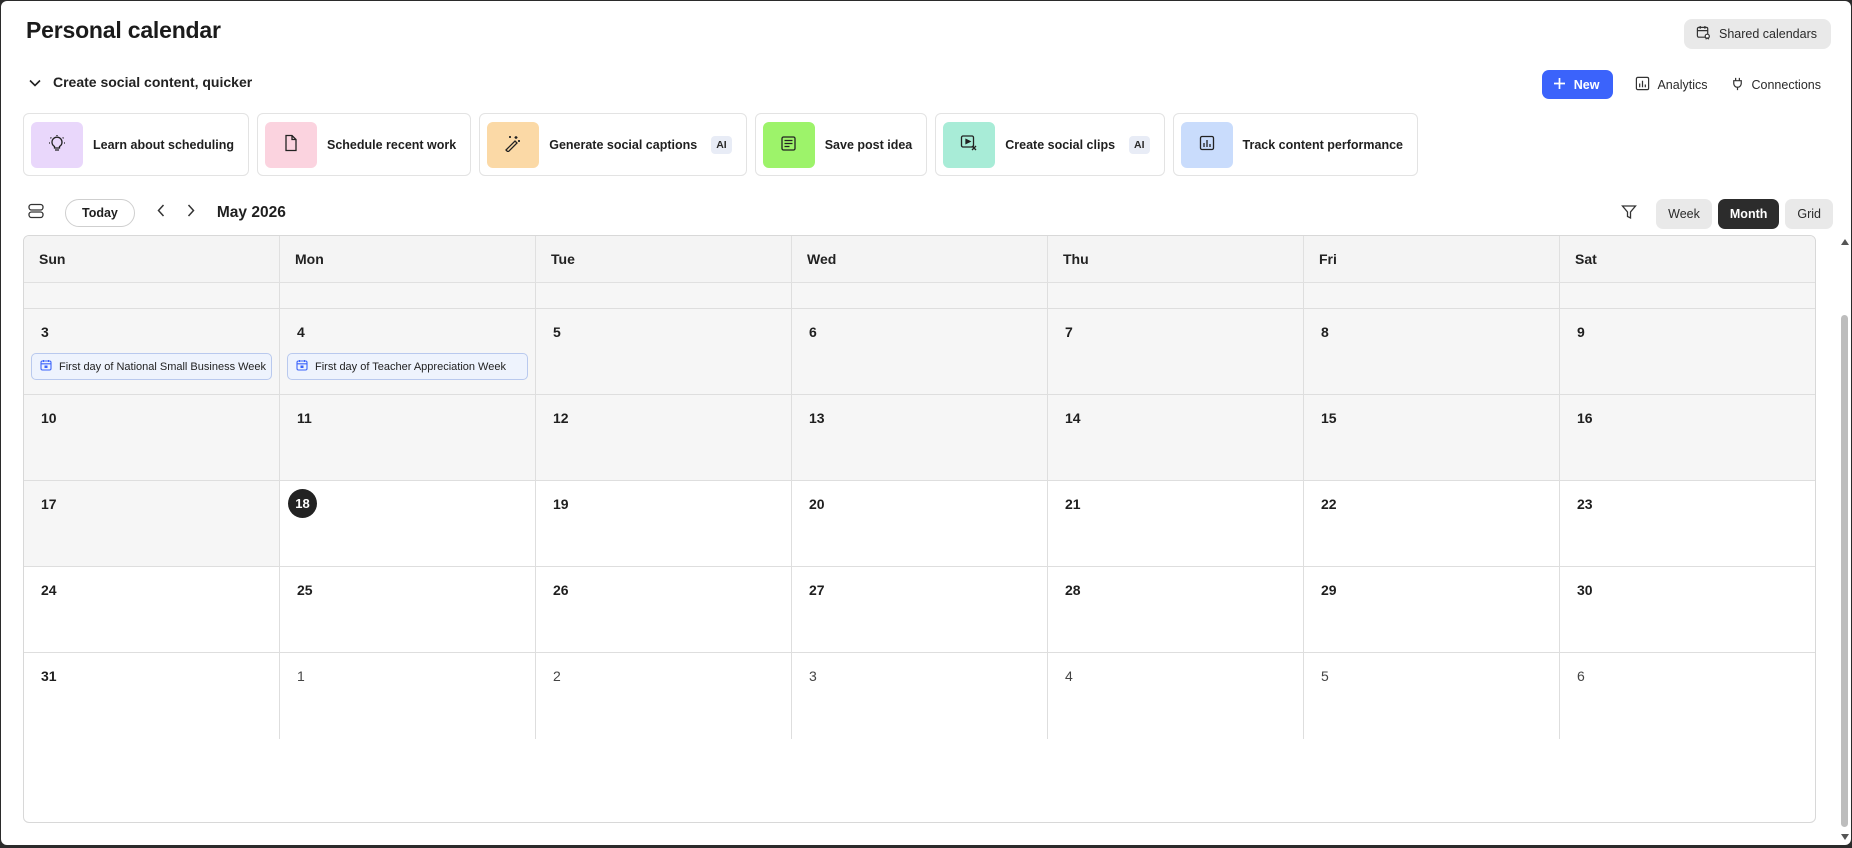  What do you see at coordinates (1809, 214) in the screenshot?
I see `view-grid-button: Grid` at bounding box center [1809, 214].